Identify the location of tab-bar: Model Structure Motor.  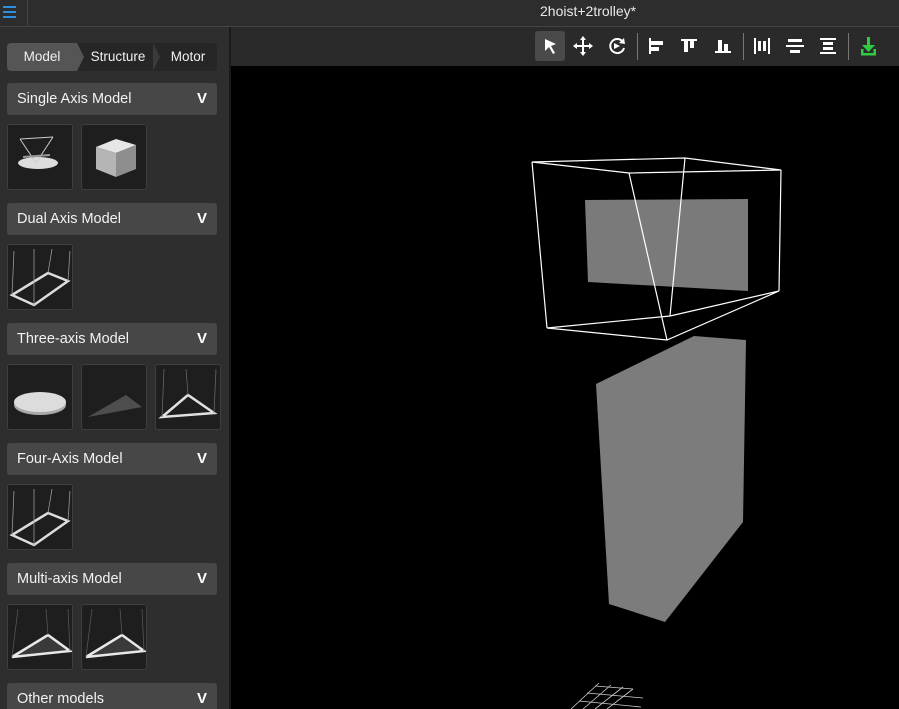
(112, 57).